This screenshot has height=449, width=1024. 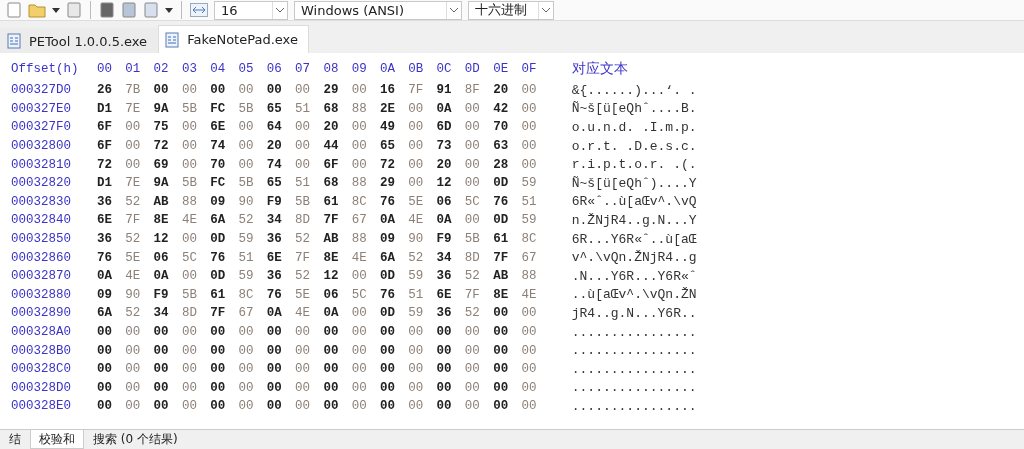 What do you see at coordinates (41, 239) in the screenshot?
I see `offset-cell-text: 00032850` at bounding box center [41, 239].